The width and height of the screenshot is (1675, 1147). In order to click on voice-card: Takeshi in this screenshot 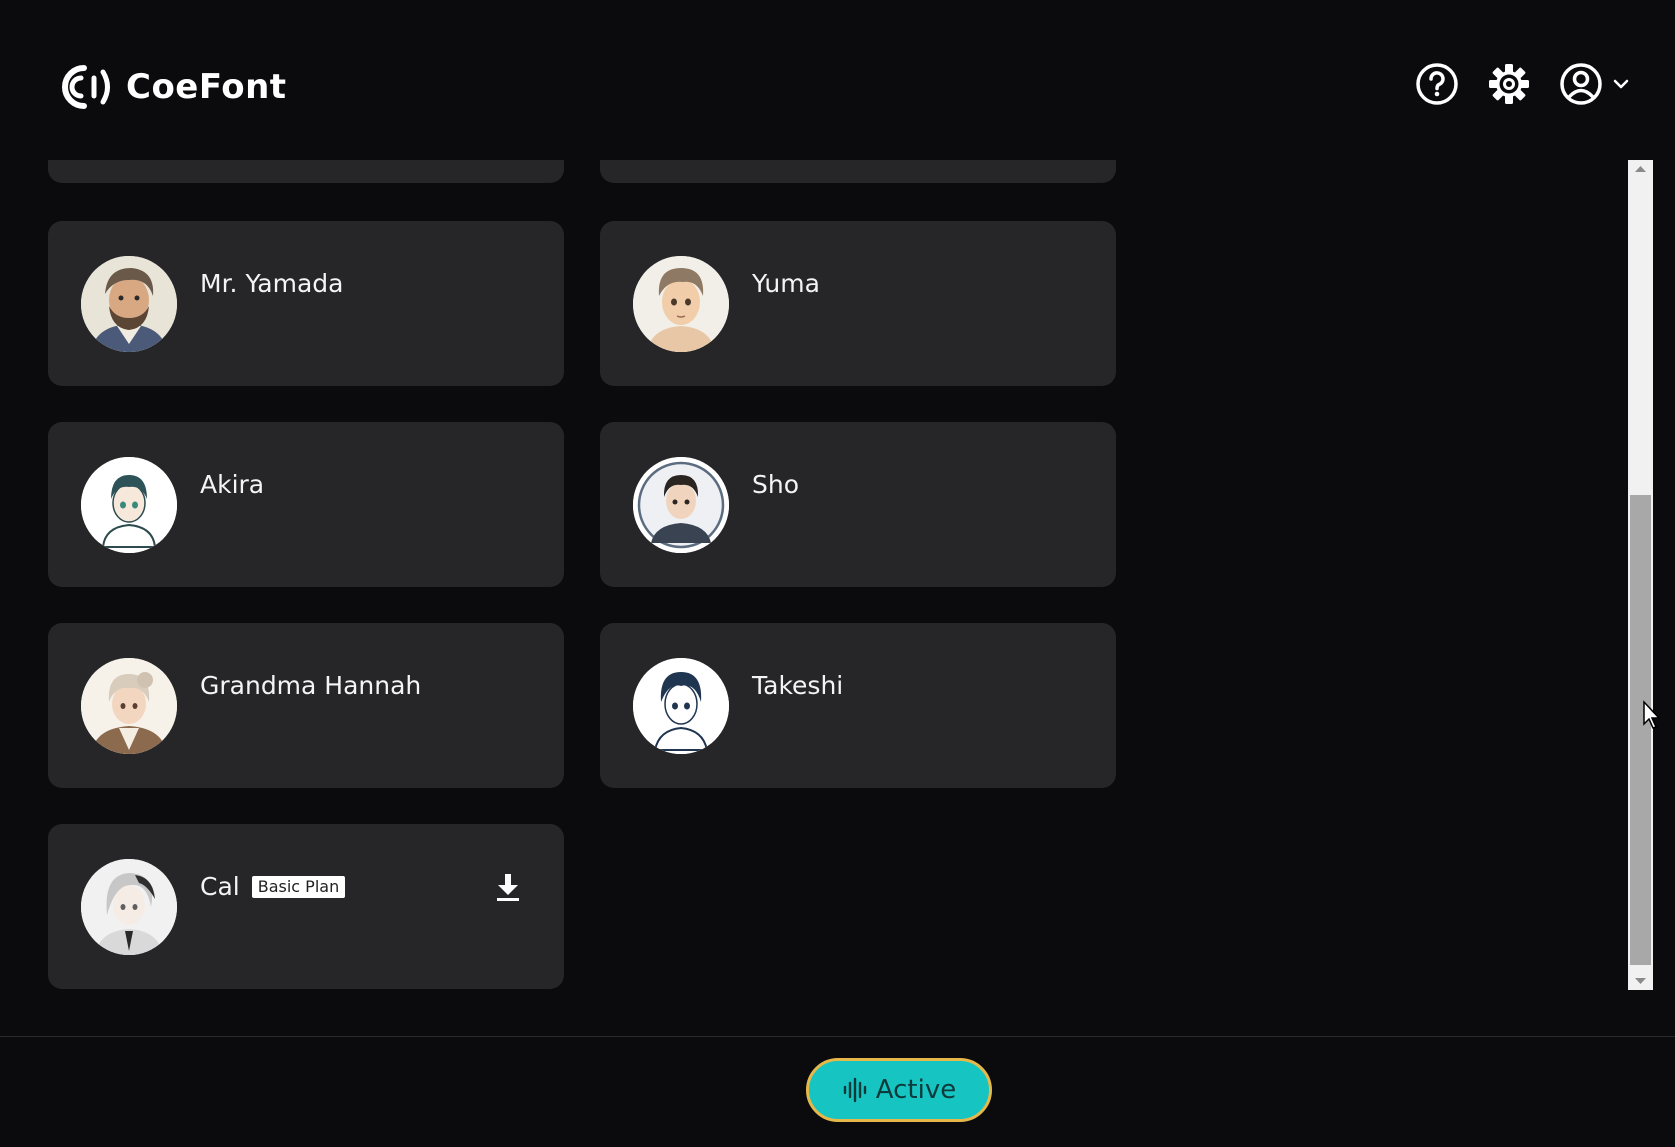, I will do `click(858, 705)`.